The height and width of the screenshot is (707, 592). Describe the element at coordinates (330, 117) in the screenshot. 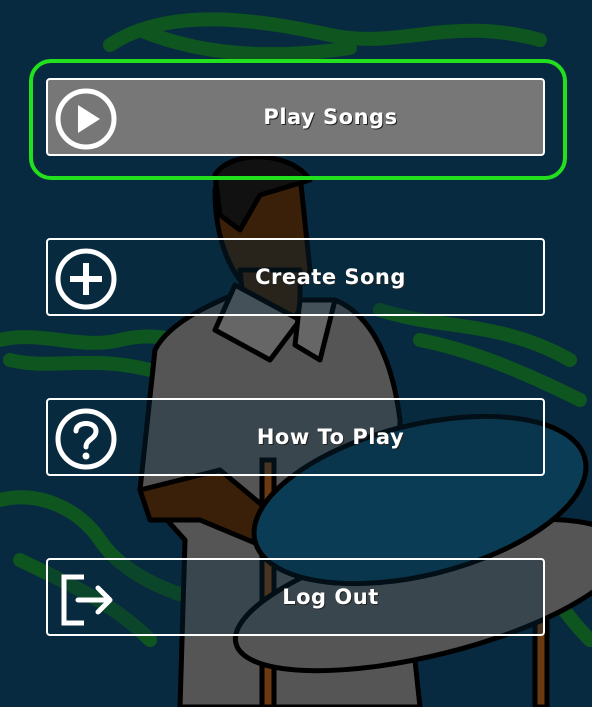

I see `play-songs-label: Play Songs` at that location.